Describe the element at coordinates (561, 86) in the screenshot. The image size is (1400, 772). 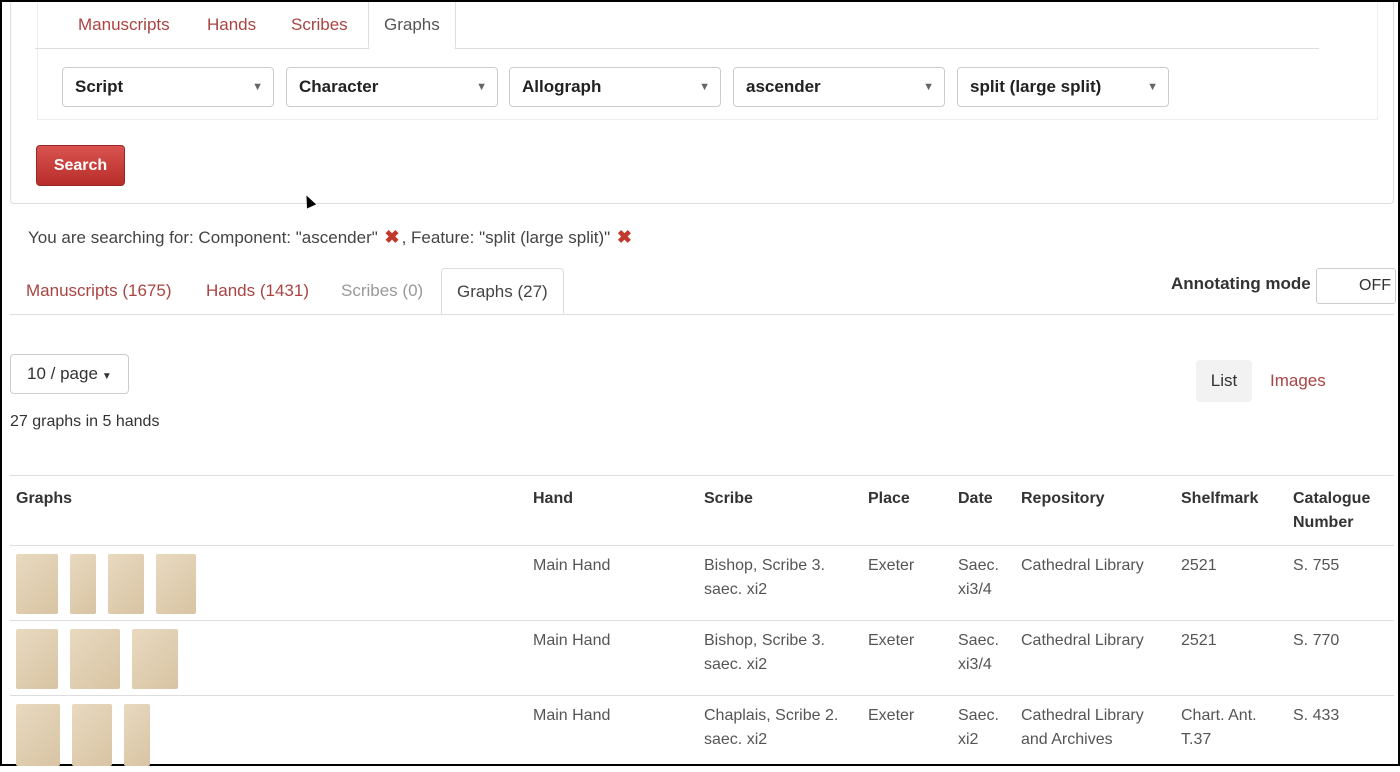
I see `allograph-select-value: Allograph` at that location.